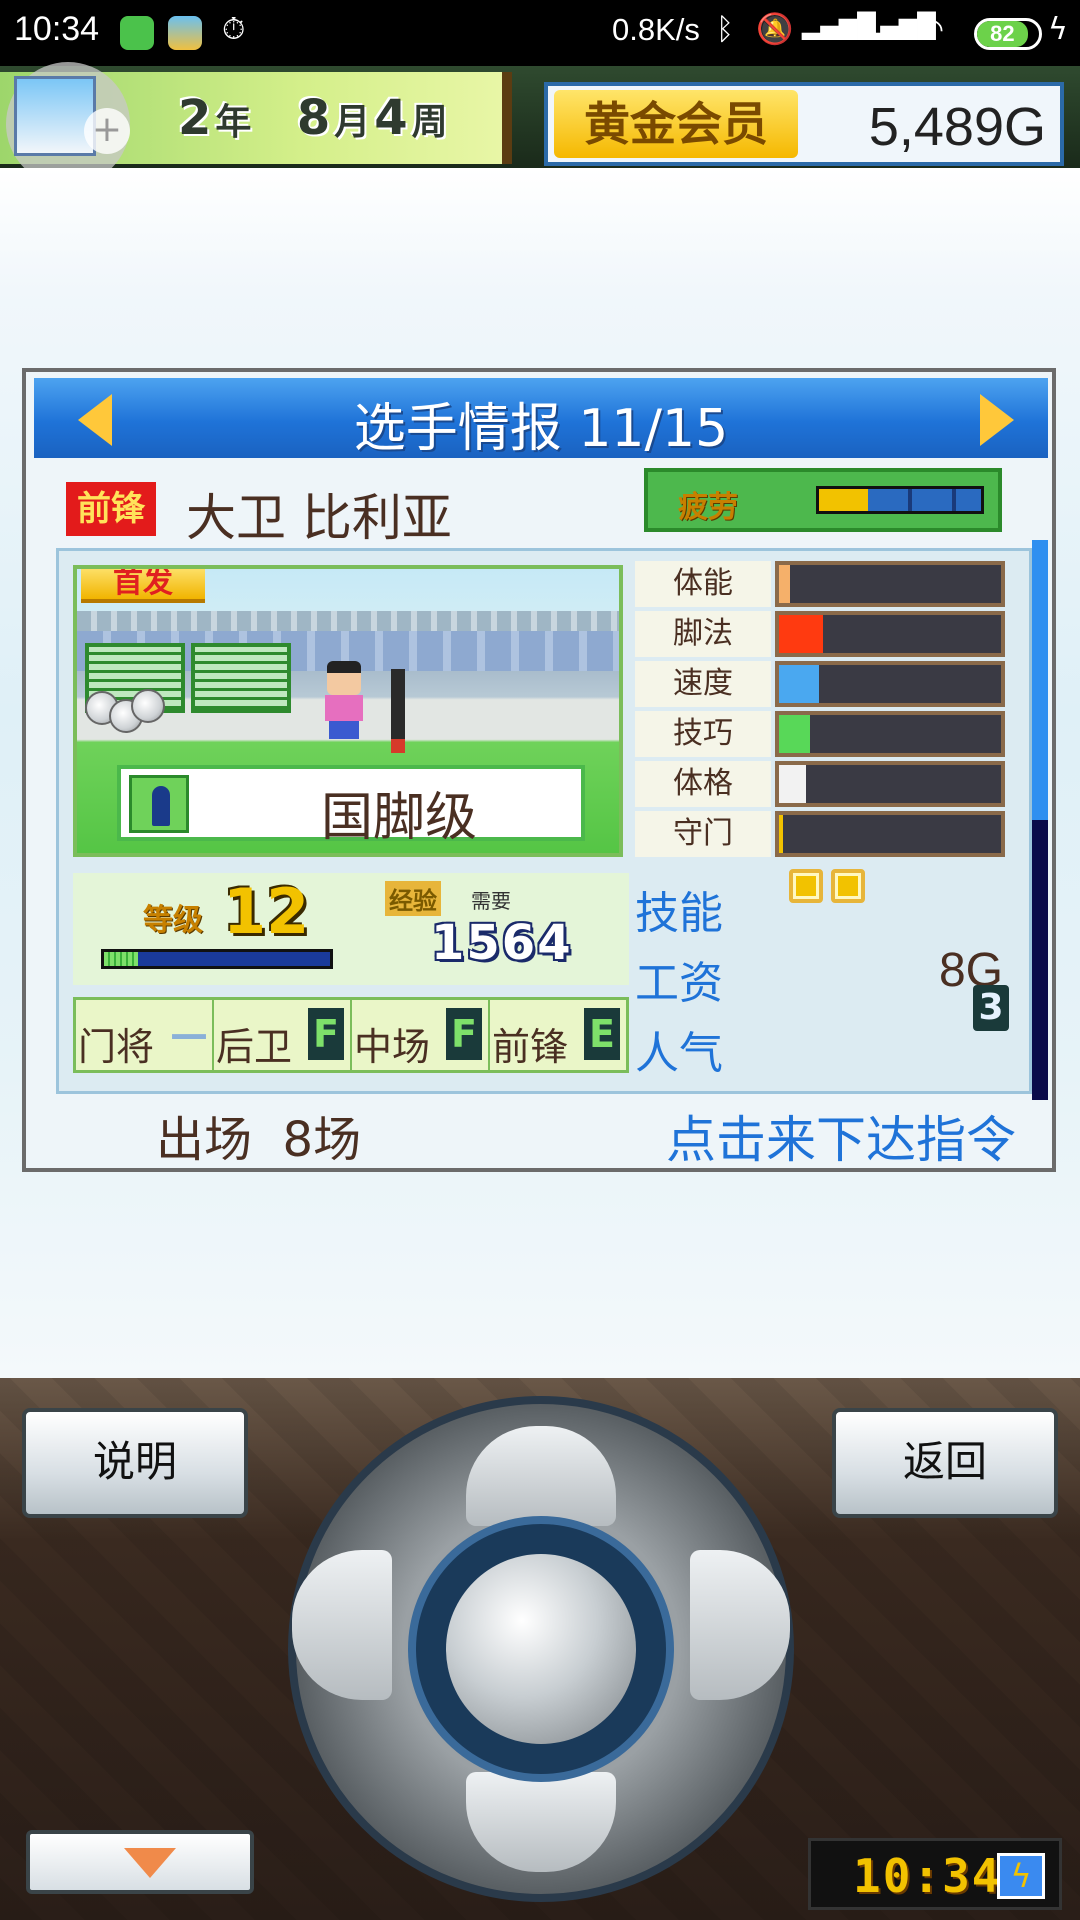  Describe the element at coordinates (159, 804) in the screenshot. I see `person-icon` at that location.